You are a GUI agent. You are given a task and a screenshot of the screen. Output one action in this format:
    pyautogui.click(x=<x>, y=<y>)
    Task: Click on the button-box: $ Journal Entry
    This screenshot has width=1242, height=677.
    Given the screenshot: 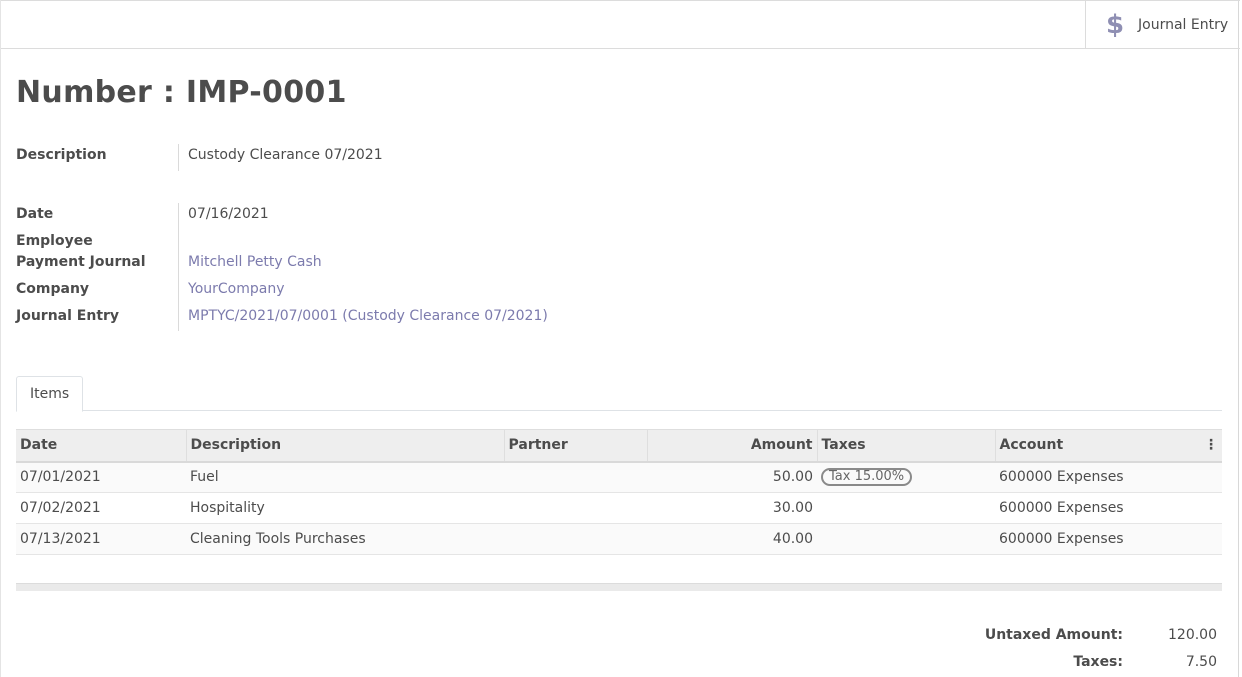 What is the action you would take?
    pyautogui.click(x=620, y=24)
    